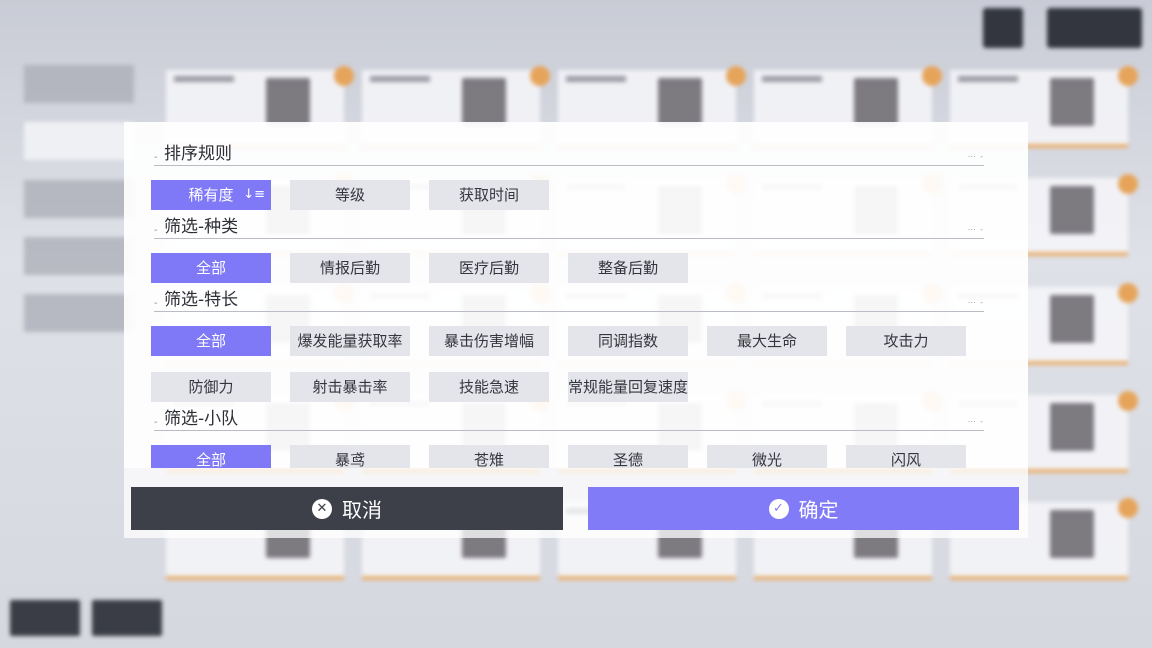 This screenshot has height=648, width=1152. What do you see at coordinates (362, 510) in the screenshot?
I see `cancel-label: 取消` at bounding box center [362, 510].